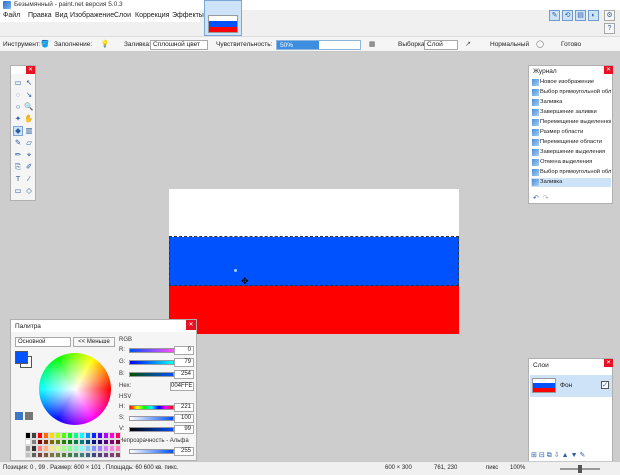  What do you see at coordinates (118, 454) in the screenshot?
I see `palette-swatch` at bounding box center [118, 454].